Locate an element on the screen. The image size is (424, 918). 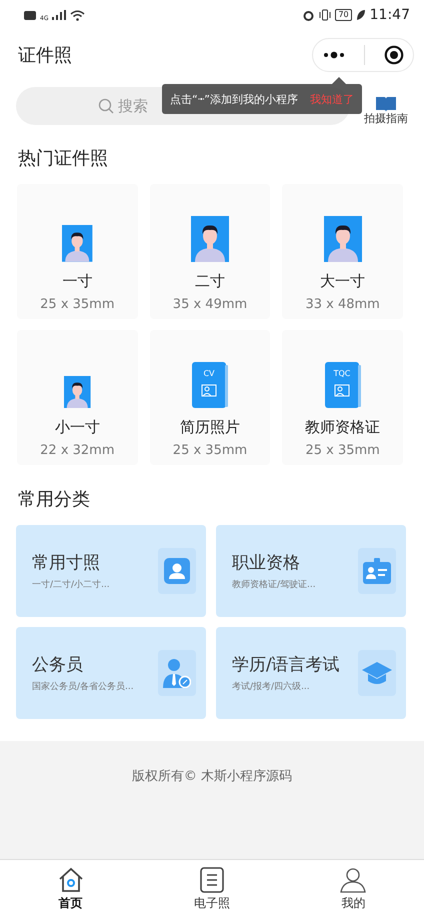
hd-icon is located at coordinates (30, 15).